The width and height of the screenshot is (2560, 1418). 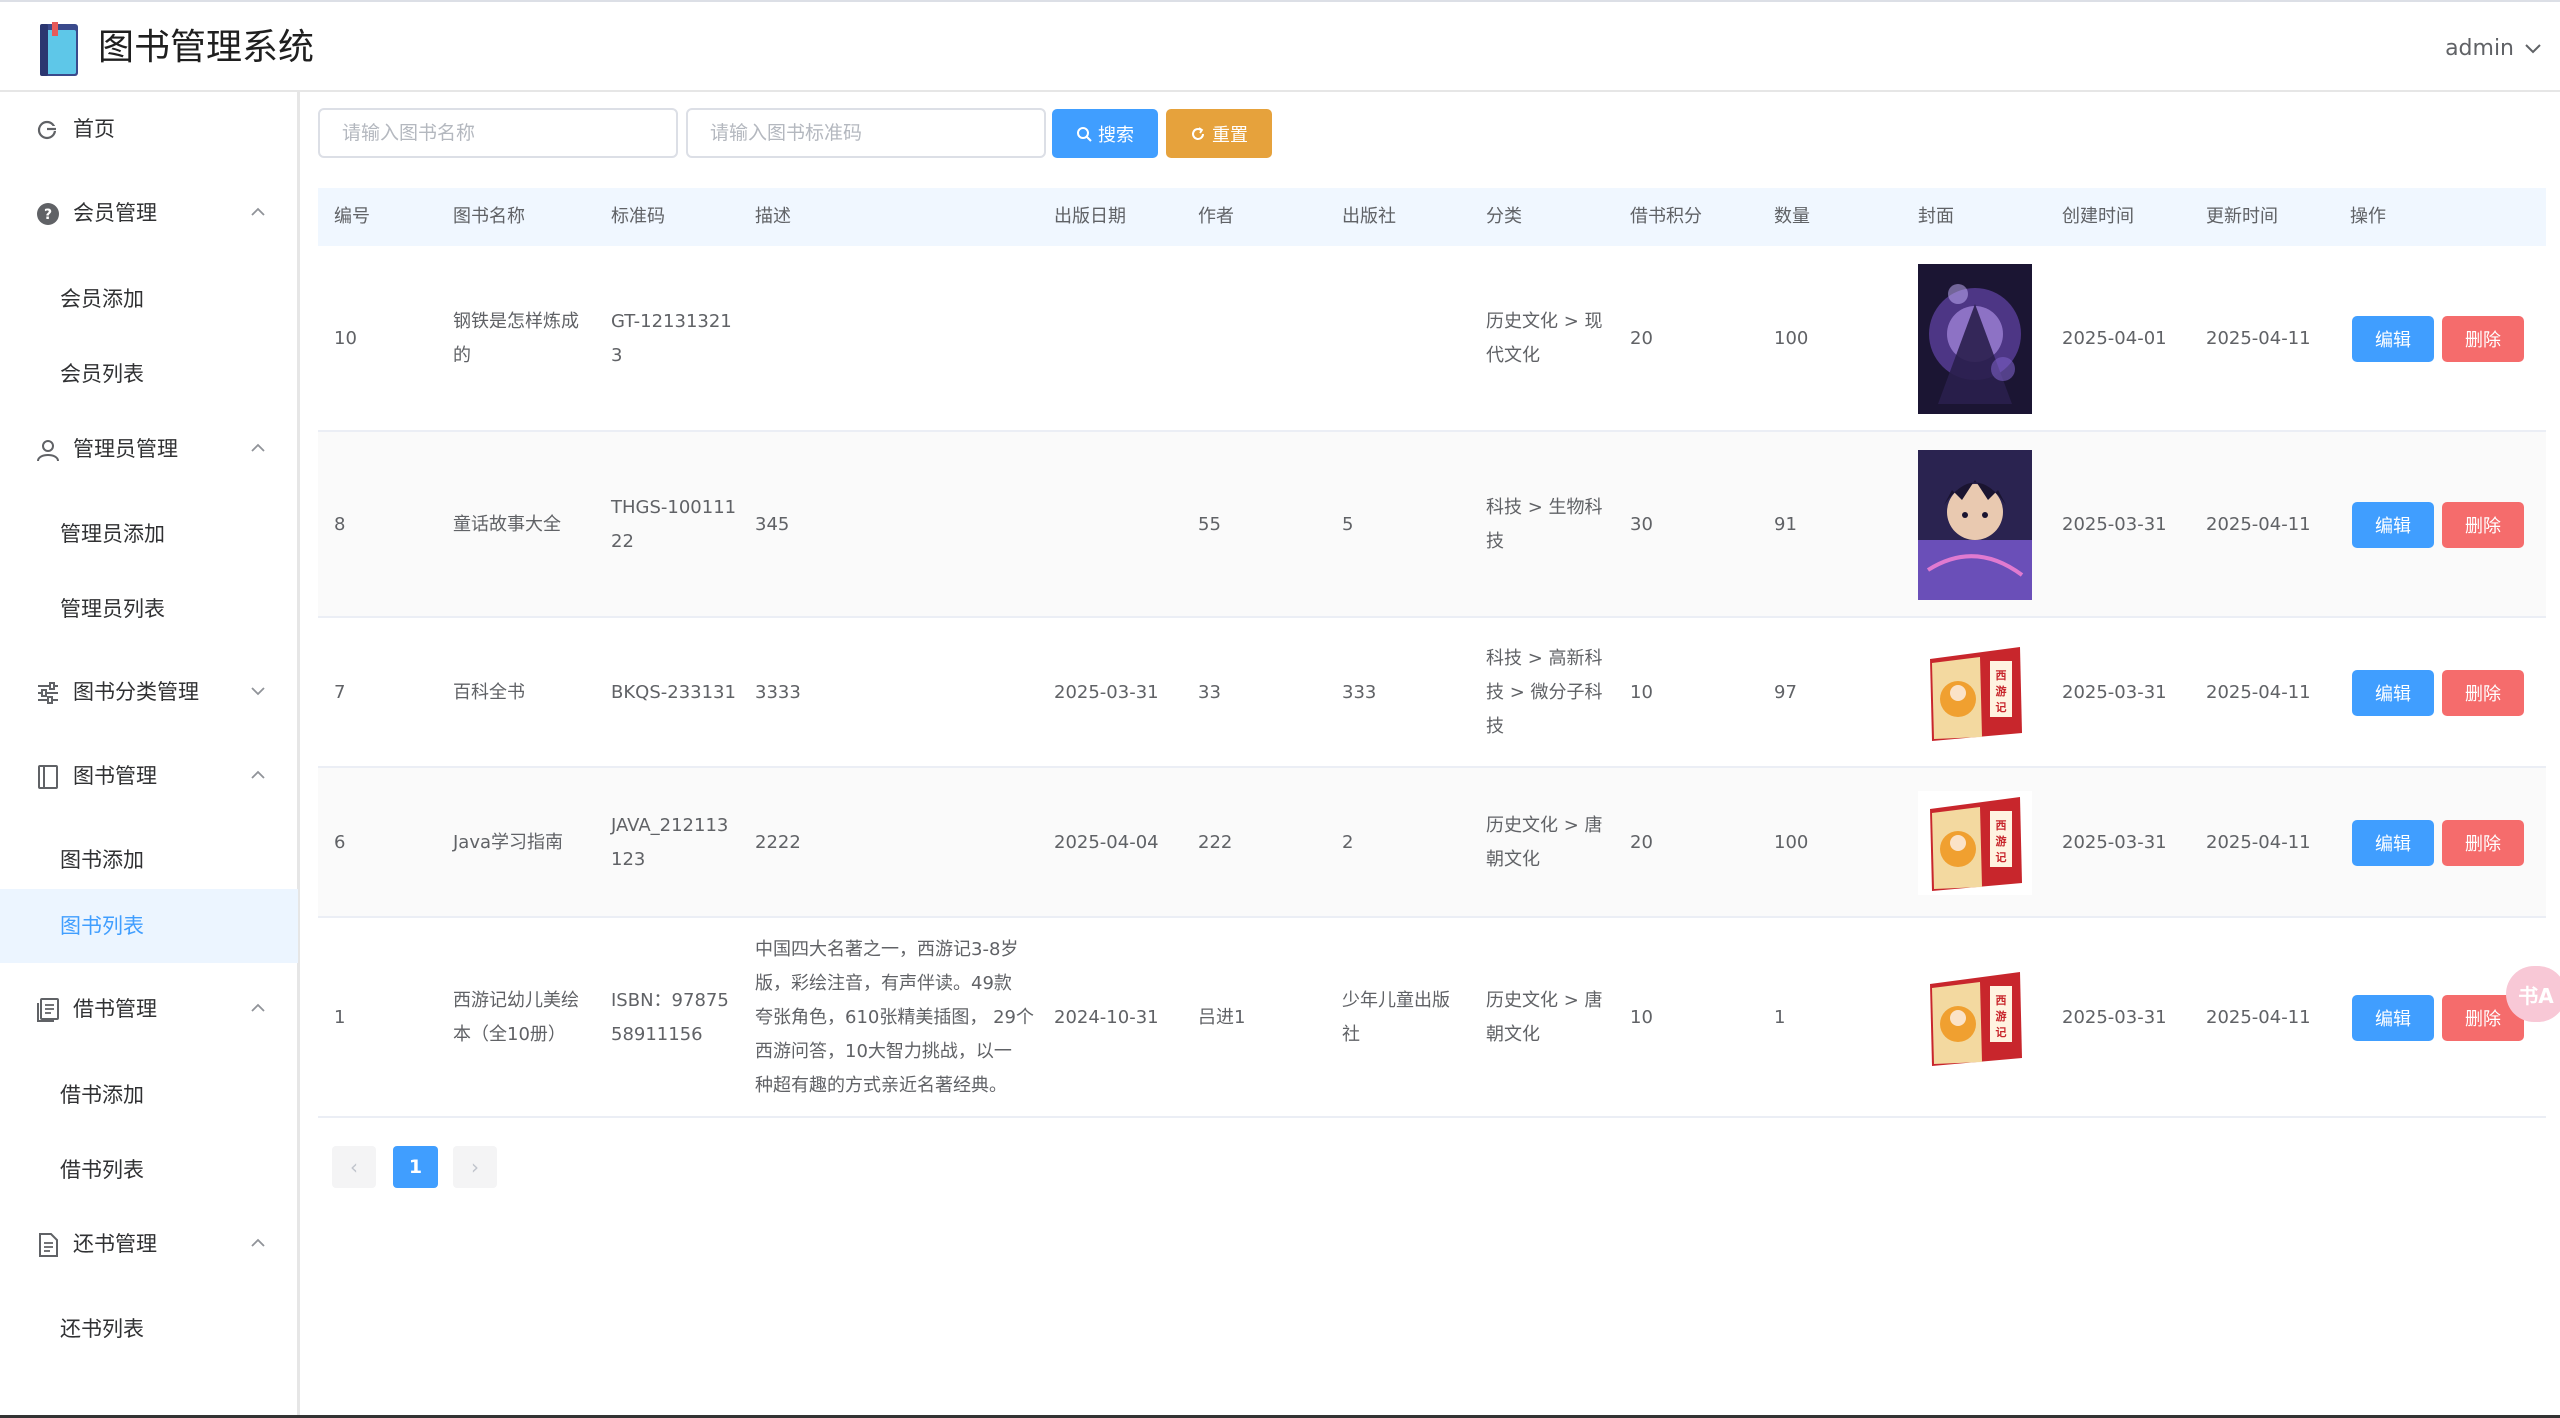 What do you see at coordinates (1219, 133) in the screenshot?
I see `reset-button: 重置` at bounding box center [1219, 133].